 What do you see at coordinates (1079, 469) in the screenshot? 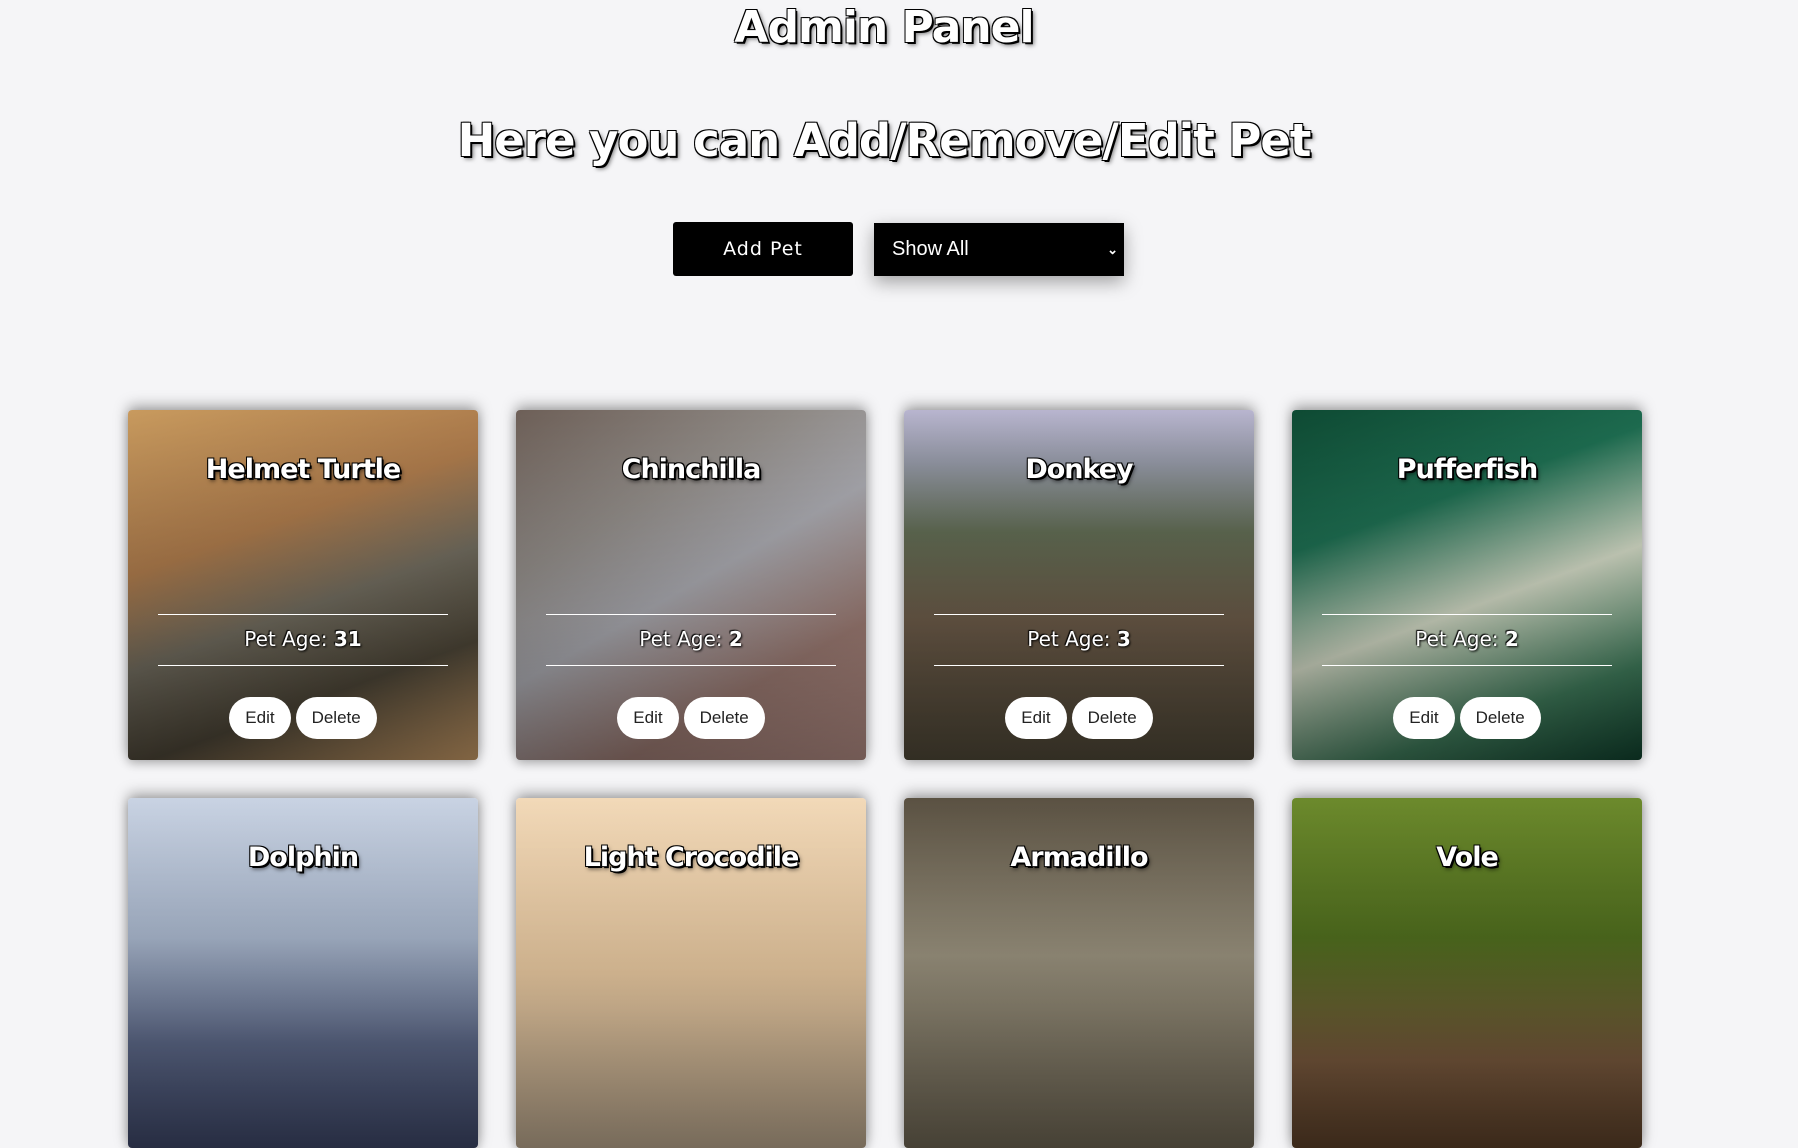
I see `pet-name: Donkey` at bounding box center [1079, 469].